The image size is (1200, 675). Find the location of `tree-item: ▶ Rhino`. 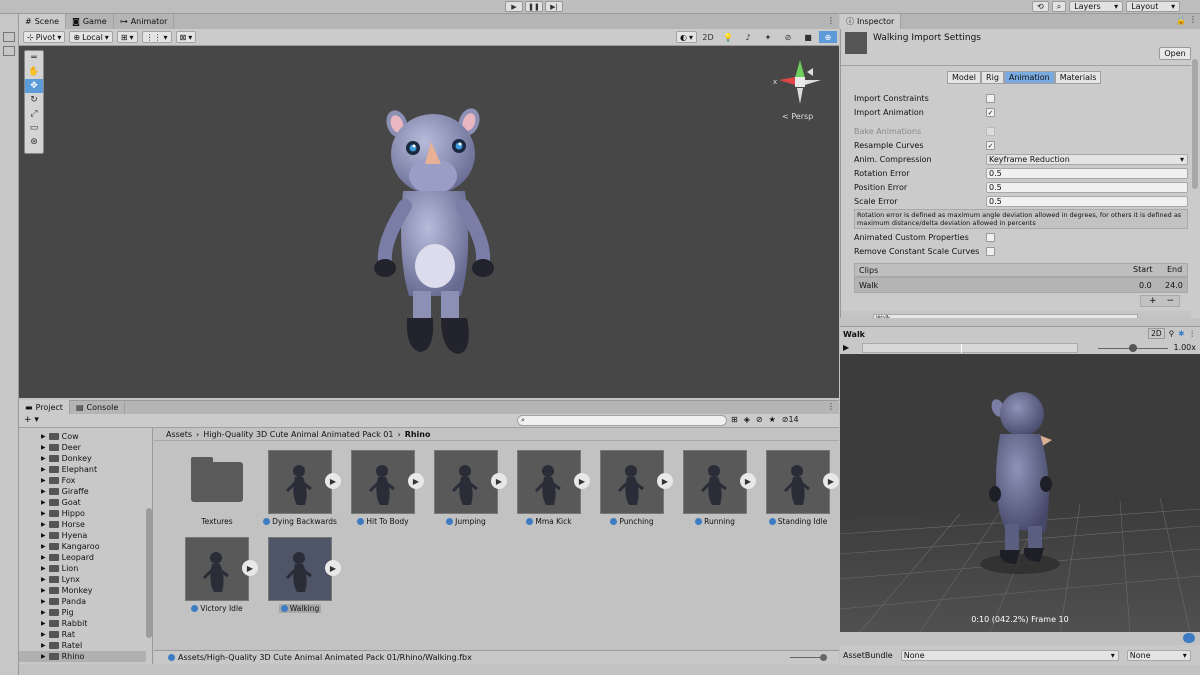

tree-item: ▶ Rhino is located at coordinates (85, 656).